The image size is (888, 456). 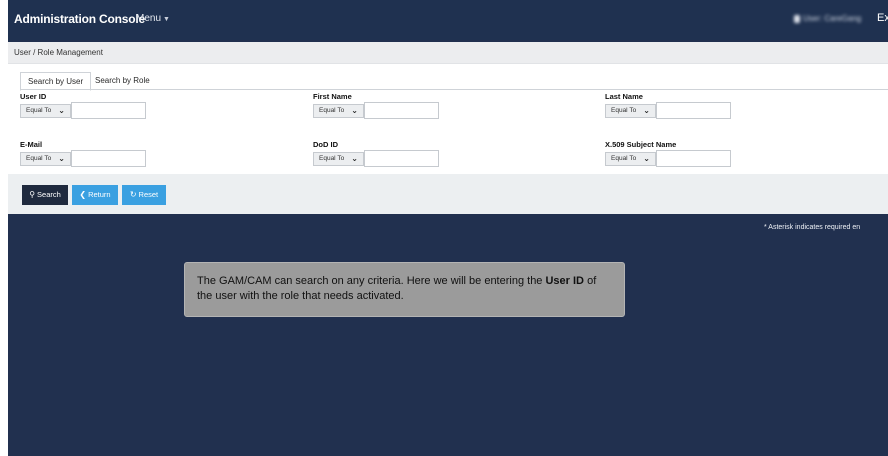 I want to click on first-name-operator-select: Equal To ⌄, so click(x=338, y=111).